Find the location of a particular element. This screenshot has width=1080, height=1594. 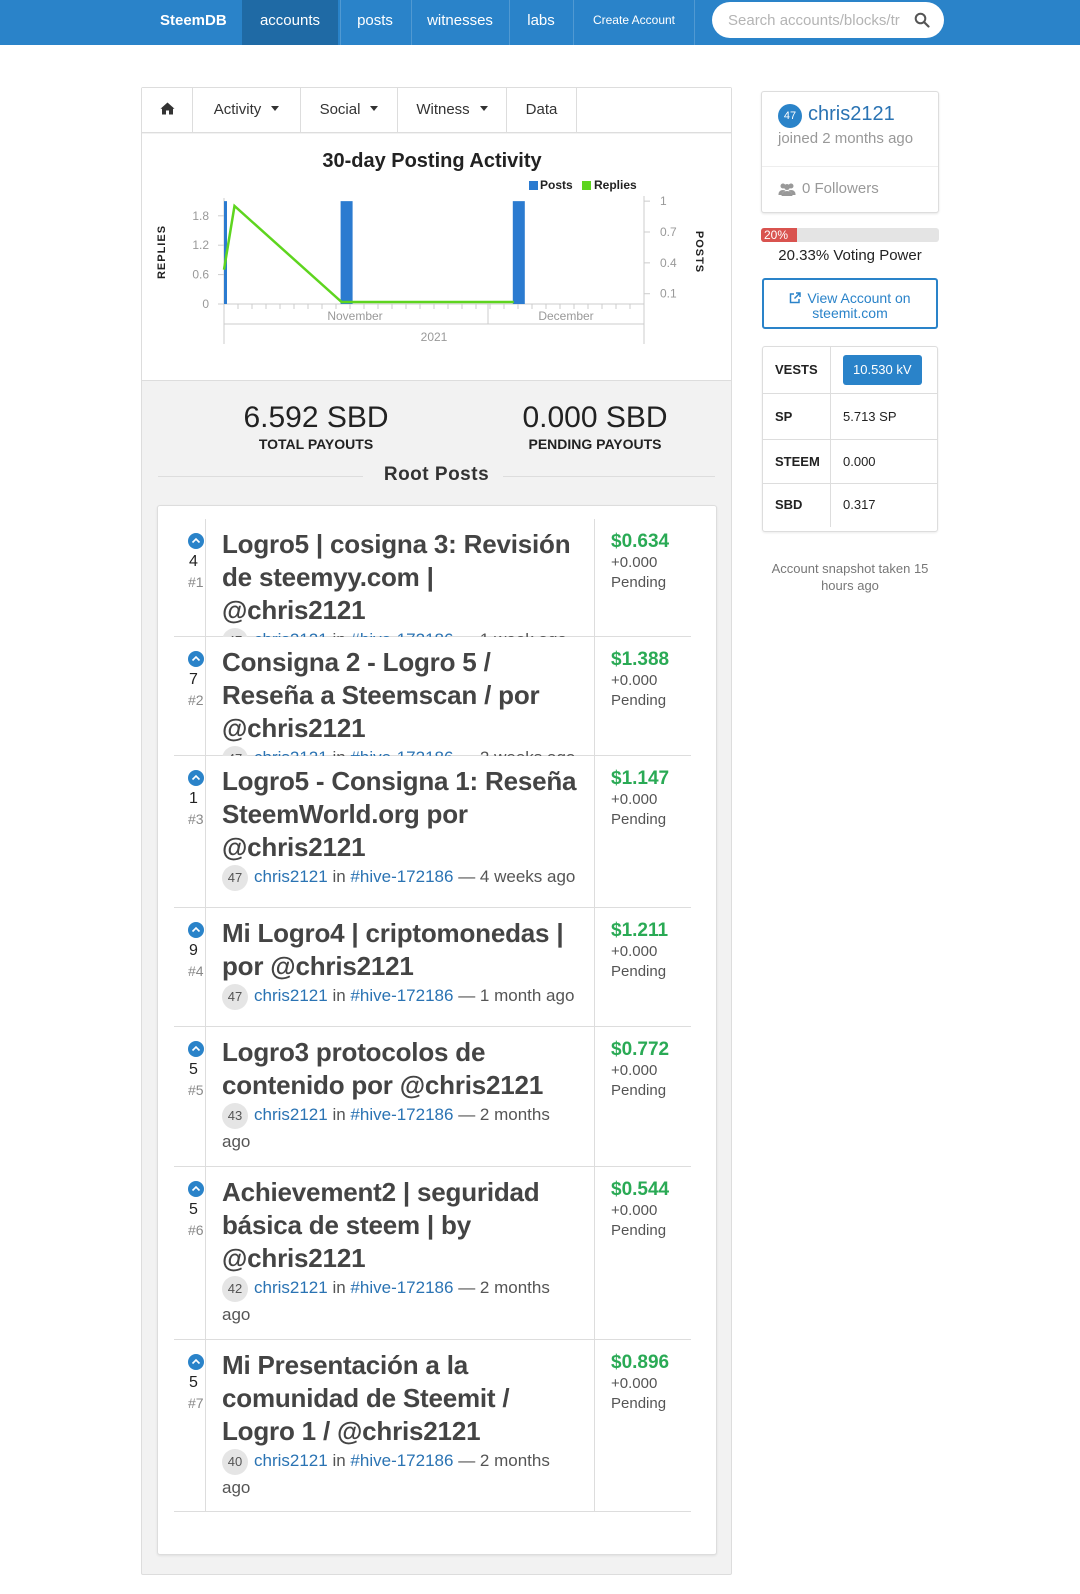

followers-count: 0 Followers is located at coordinates (840, 188).